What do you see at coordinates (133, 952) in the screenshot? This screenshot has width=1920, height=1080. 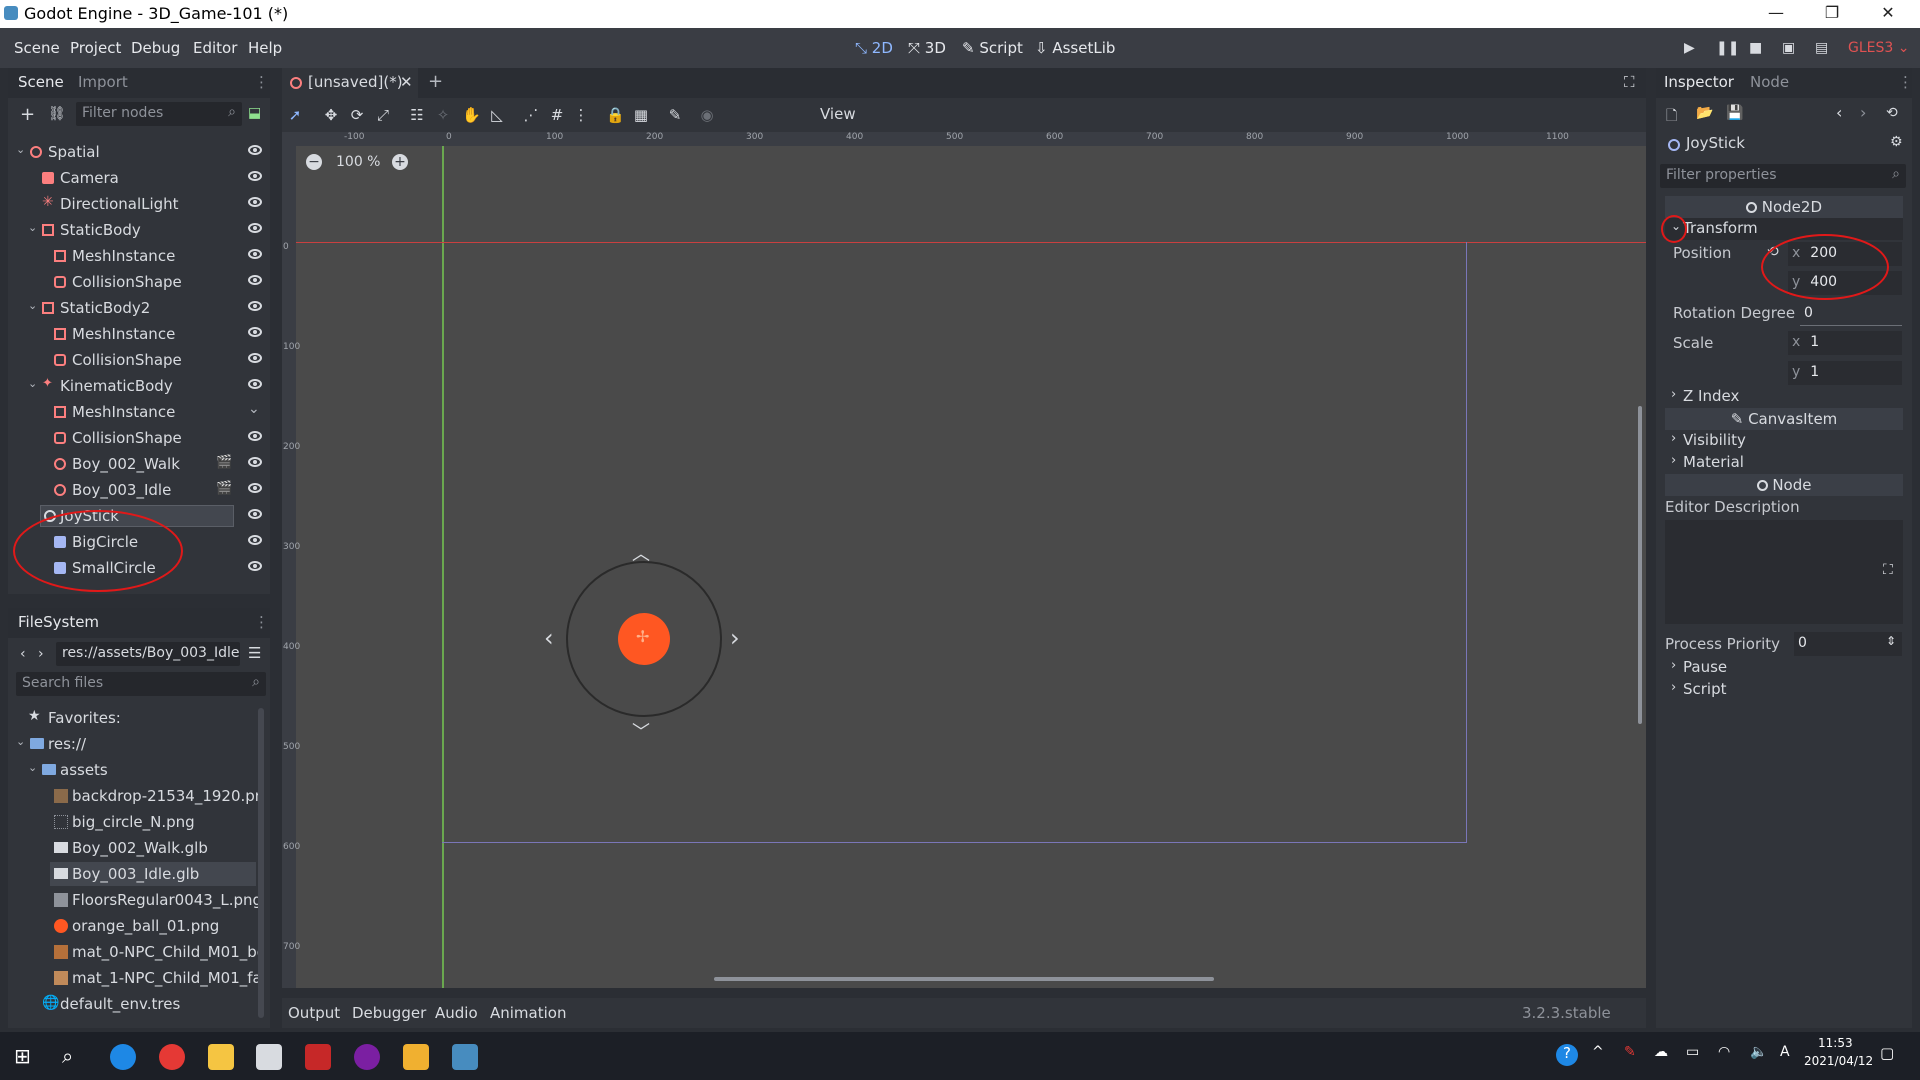 I see `fs-file: mat_0-NPC_Child_M01_bo` at bounding box center [133, 952].